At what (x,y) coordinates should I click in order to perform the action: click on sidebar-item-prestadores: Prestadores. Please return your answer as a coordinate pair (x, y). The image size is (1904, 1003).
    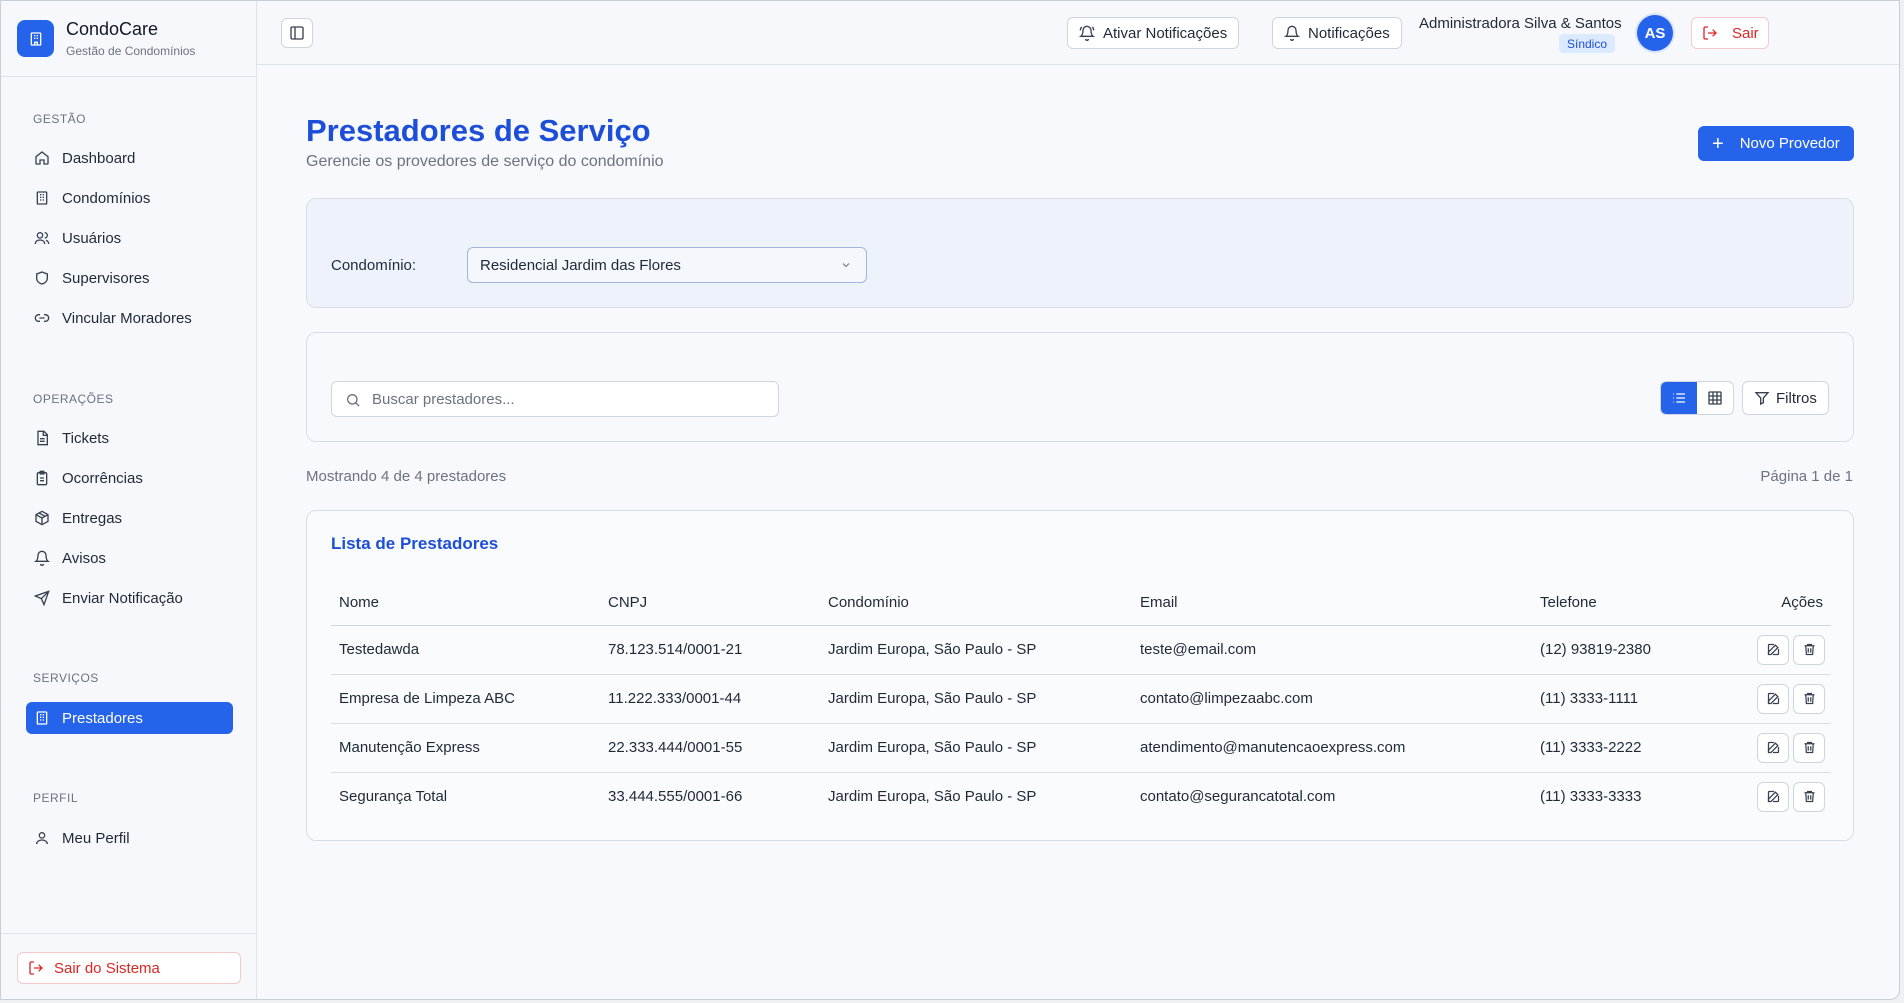
    Looking at the image, I should click on (129, 718).